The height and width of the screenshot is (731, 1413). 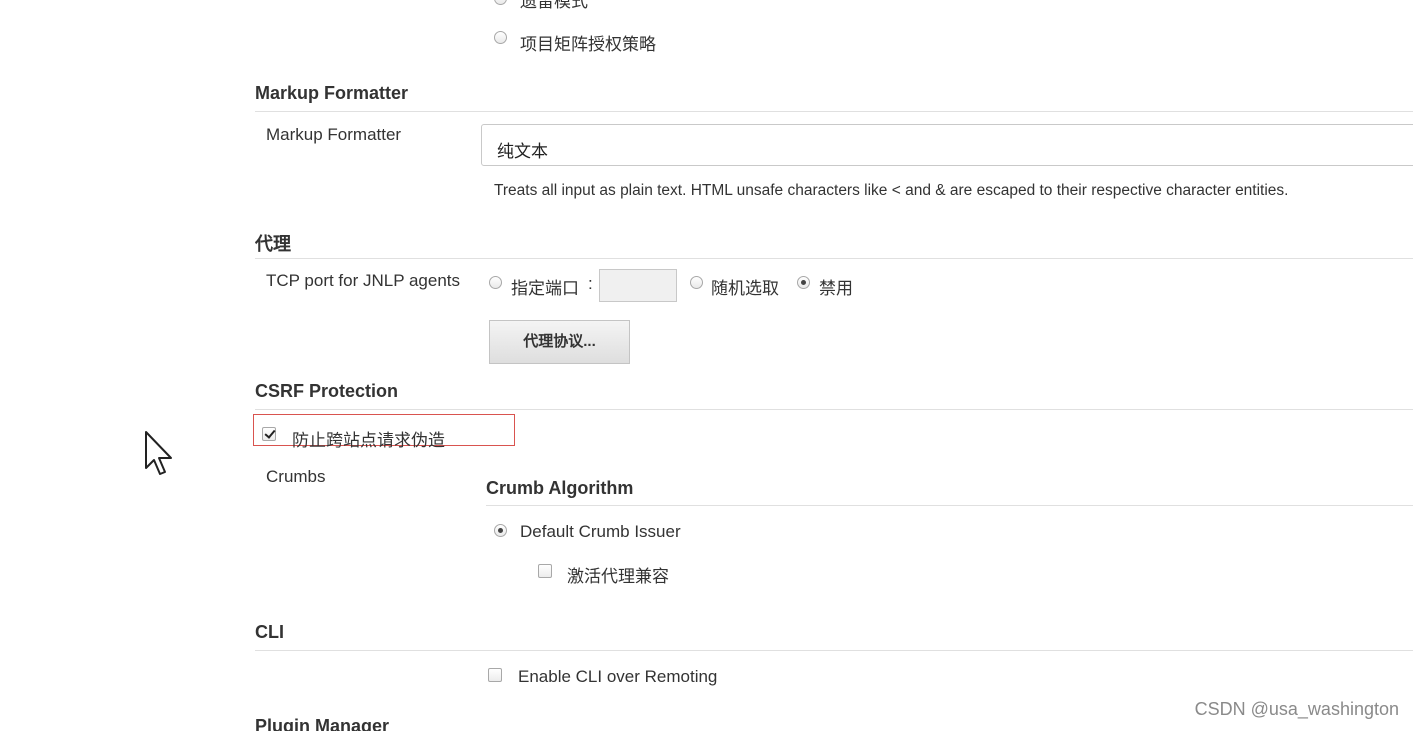 What do you see at coordinates (495, 282) in the screenshot?
I see `radio-fixed-port` at bounding box center [495, 282].